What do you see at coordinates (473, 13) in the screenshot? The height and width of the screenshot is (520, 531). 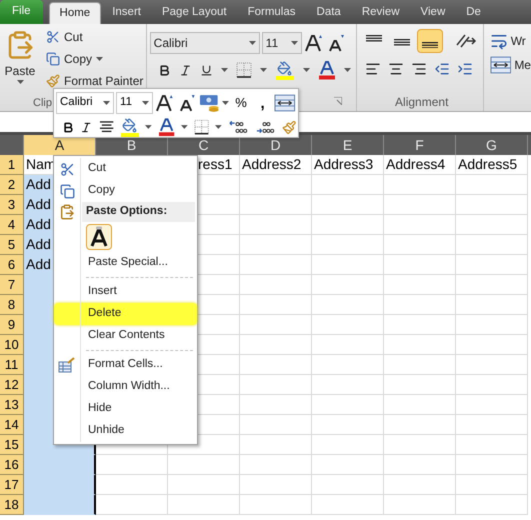 I see `ribbon-tab: De` at bounding box center [473, 13].